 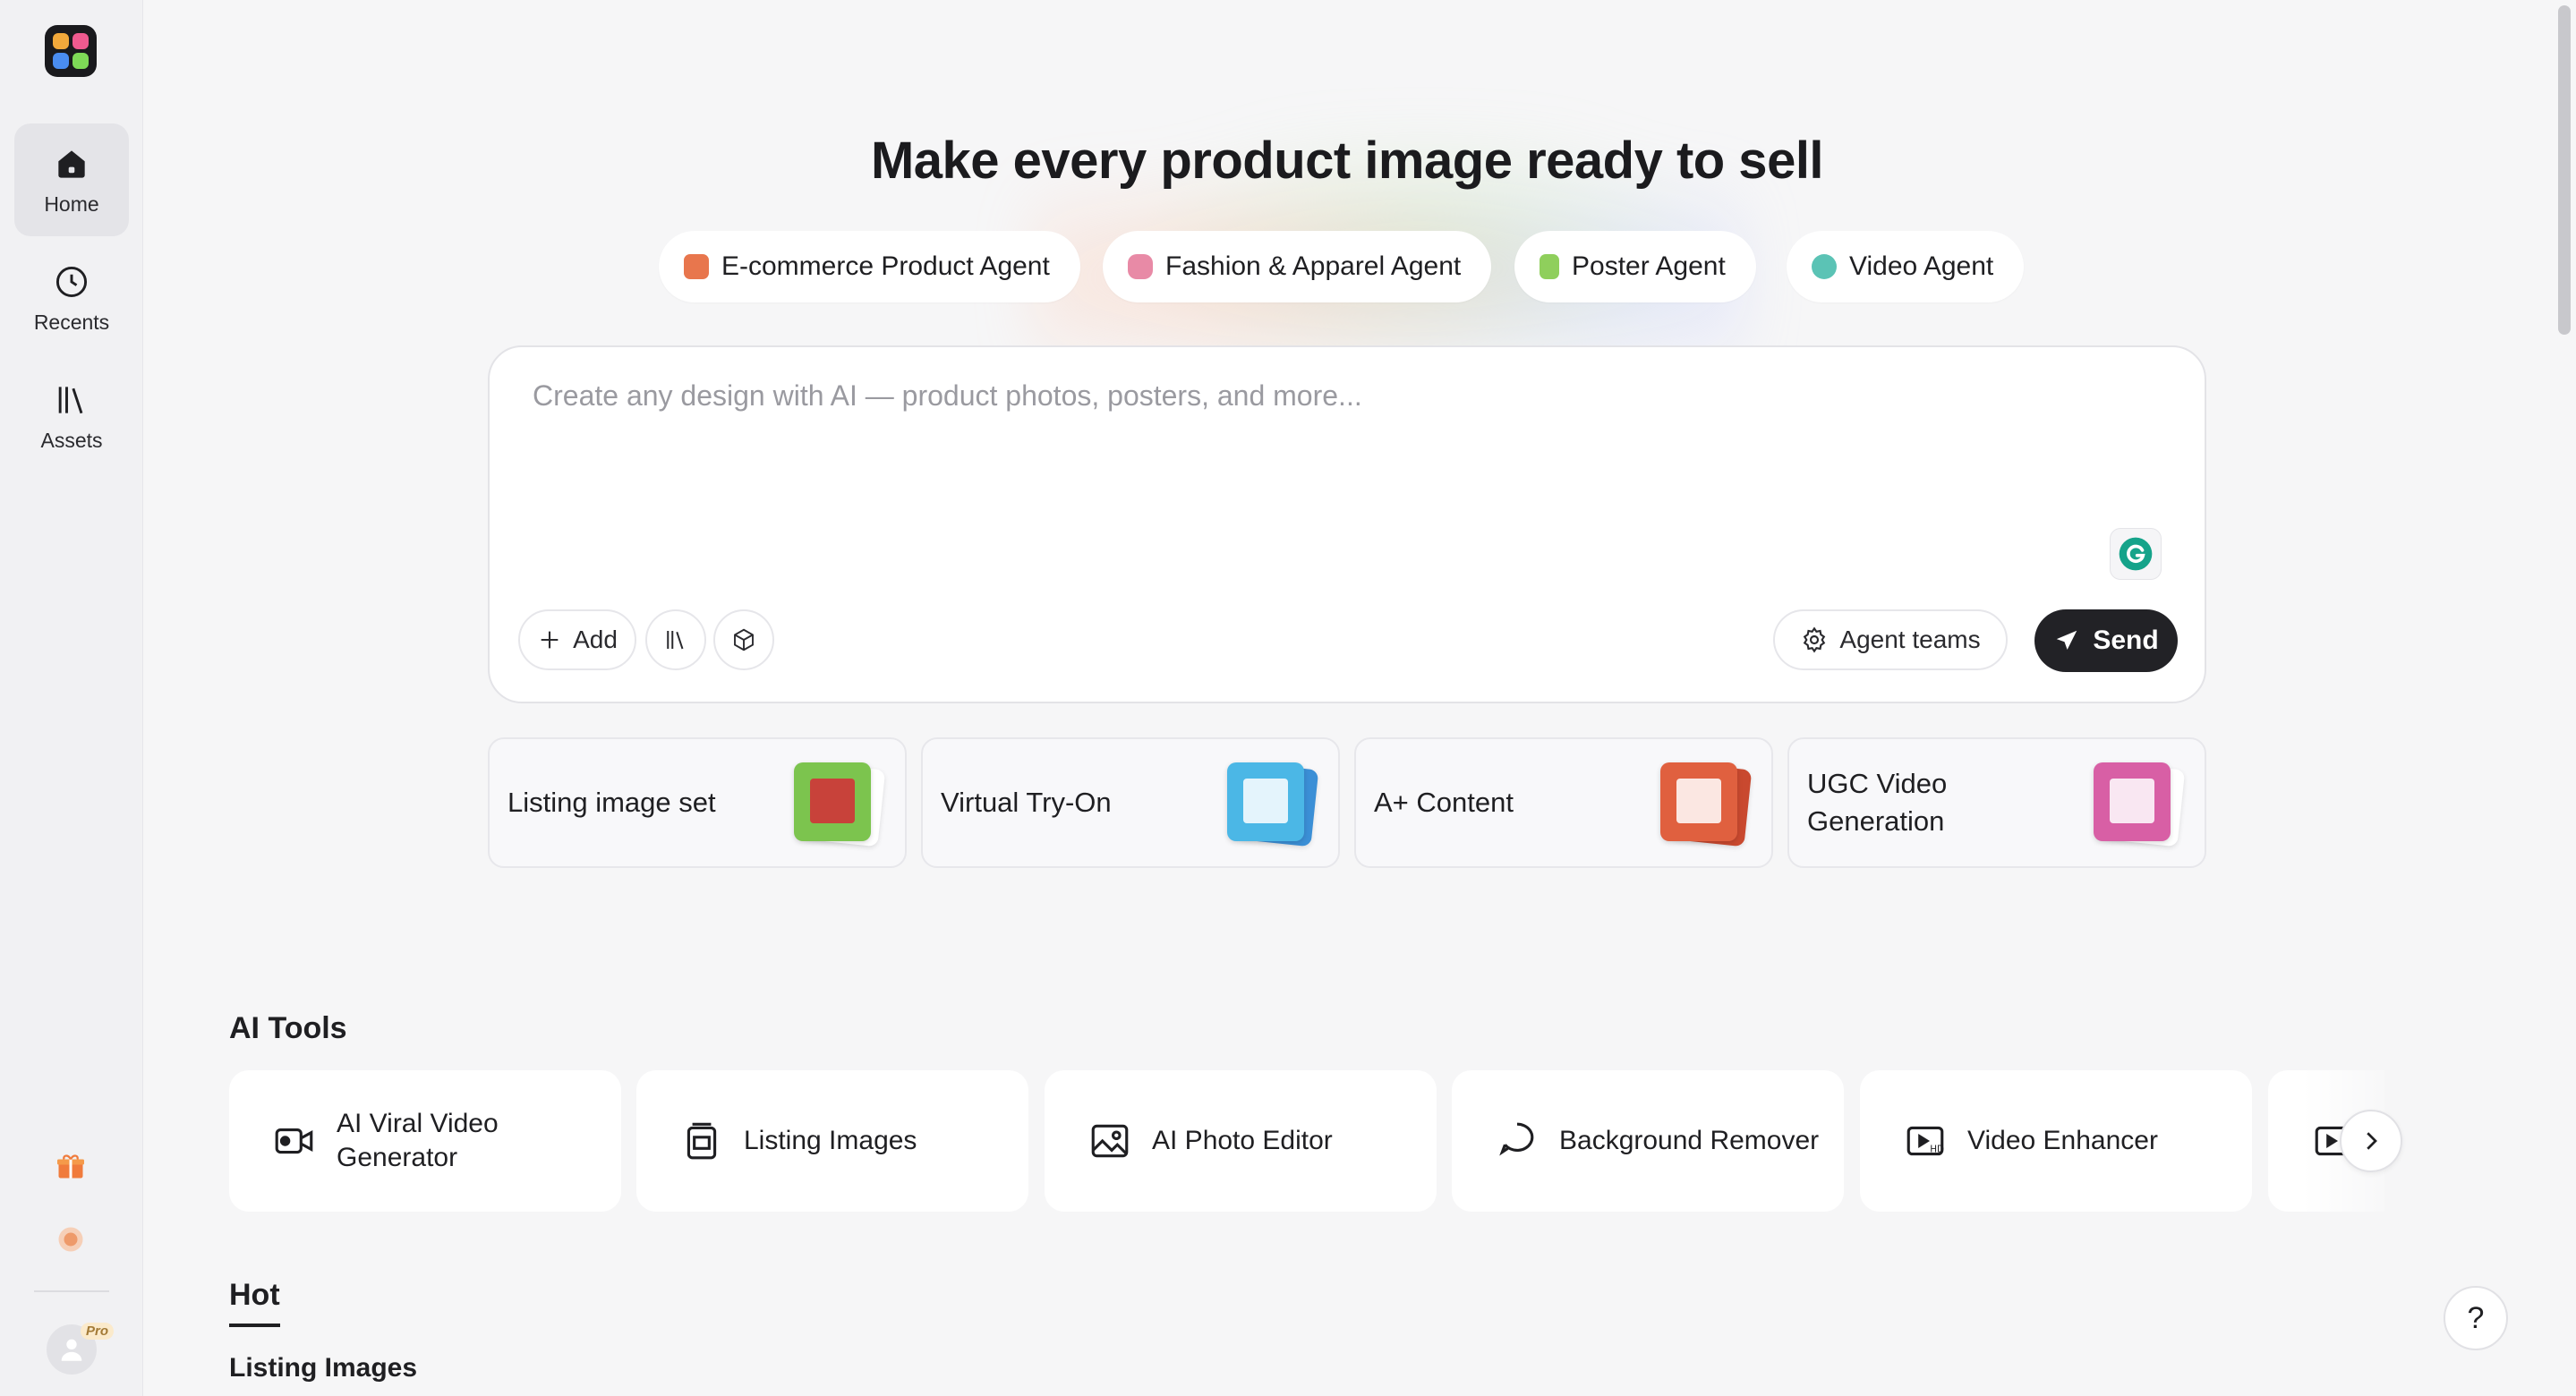 I want to click on agent-chip-poster: Poster Agent, so click(x=1635, y=266).